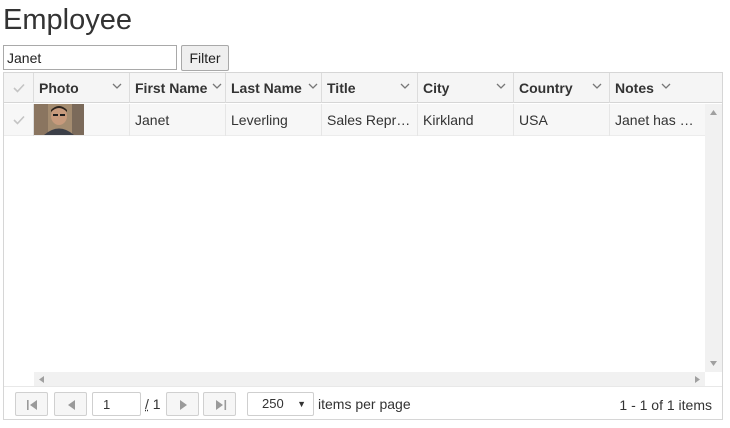 Image resolution: width=730 pixels, height=428 pixels. I want to click on column-header-title: Title, so click(370, 88).